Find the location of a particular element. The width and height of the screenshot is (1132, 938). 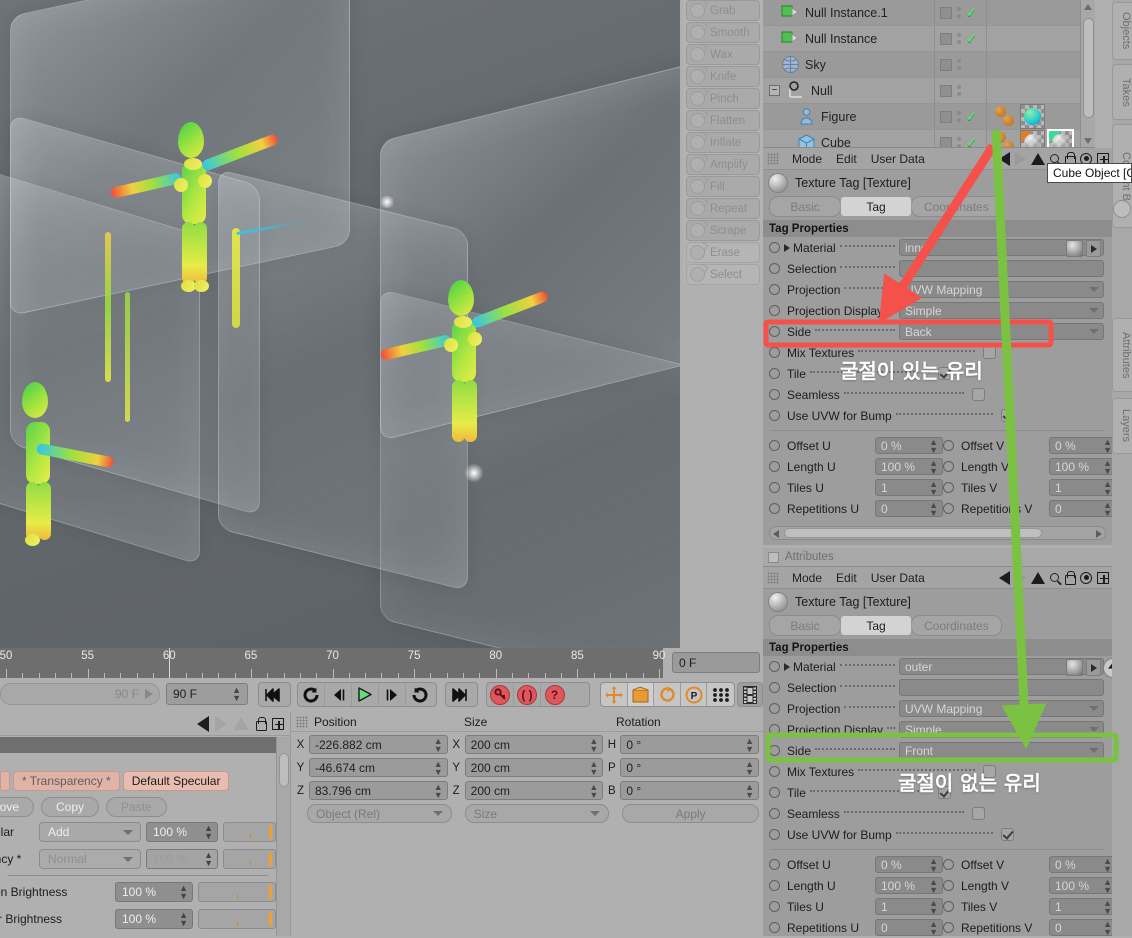

goto-end-group is located at coordinates (461, 694).